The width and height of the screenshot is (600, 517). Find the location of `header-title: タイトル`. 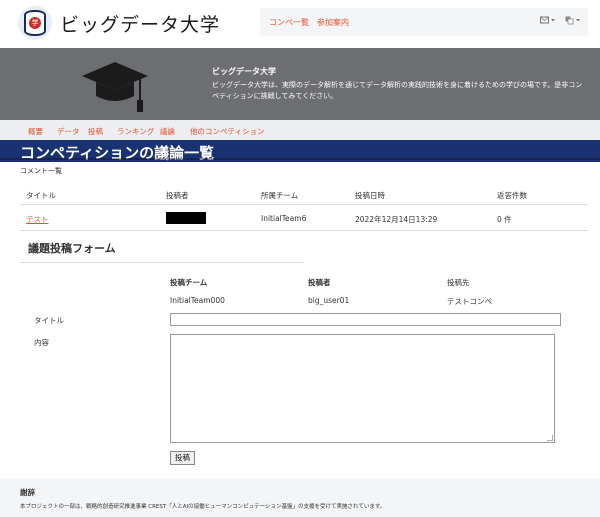

header-title: タイトル is located at coordinates (41, 195).